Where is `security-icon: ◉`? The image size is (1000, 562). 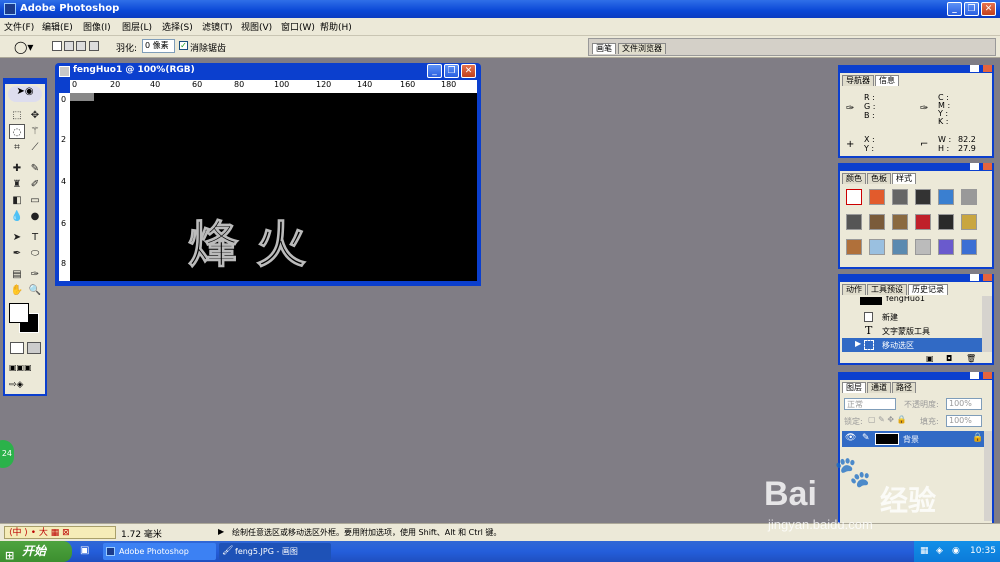
security-icon: ◉ is located at coordinates (956, 551).